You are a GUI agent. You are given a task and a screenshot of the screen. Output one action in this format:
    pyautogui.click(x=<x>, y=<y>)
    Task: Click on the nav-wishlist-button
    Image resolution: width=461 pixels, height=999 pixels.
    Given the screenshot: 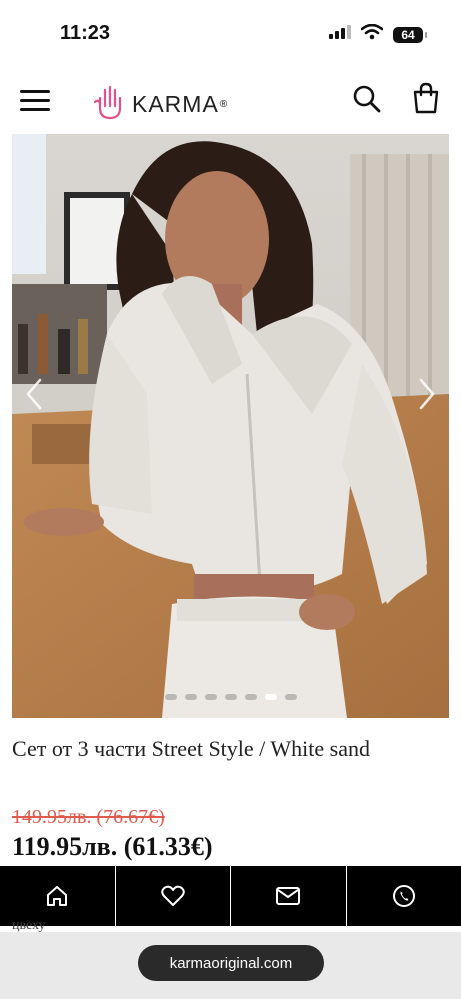 What is the action you would take?
    pyautogui.click(x=173, y=896)
    